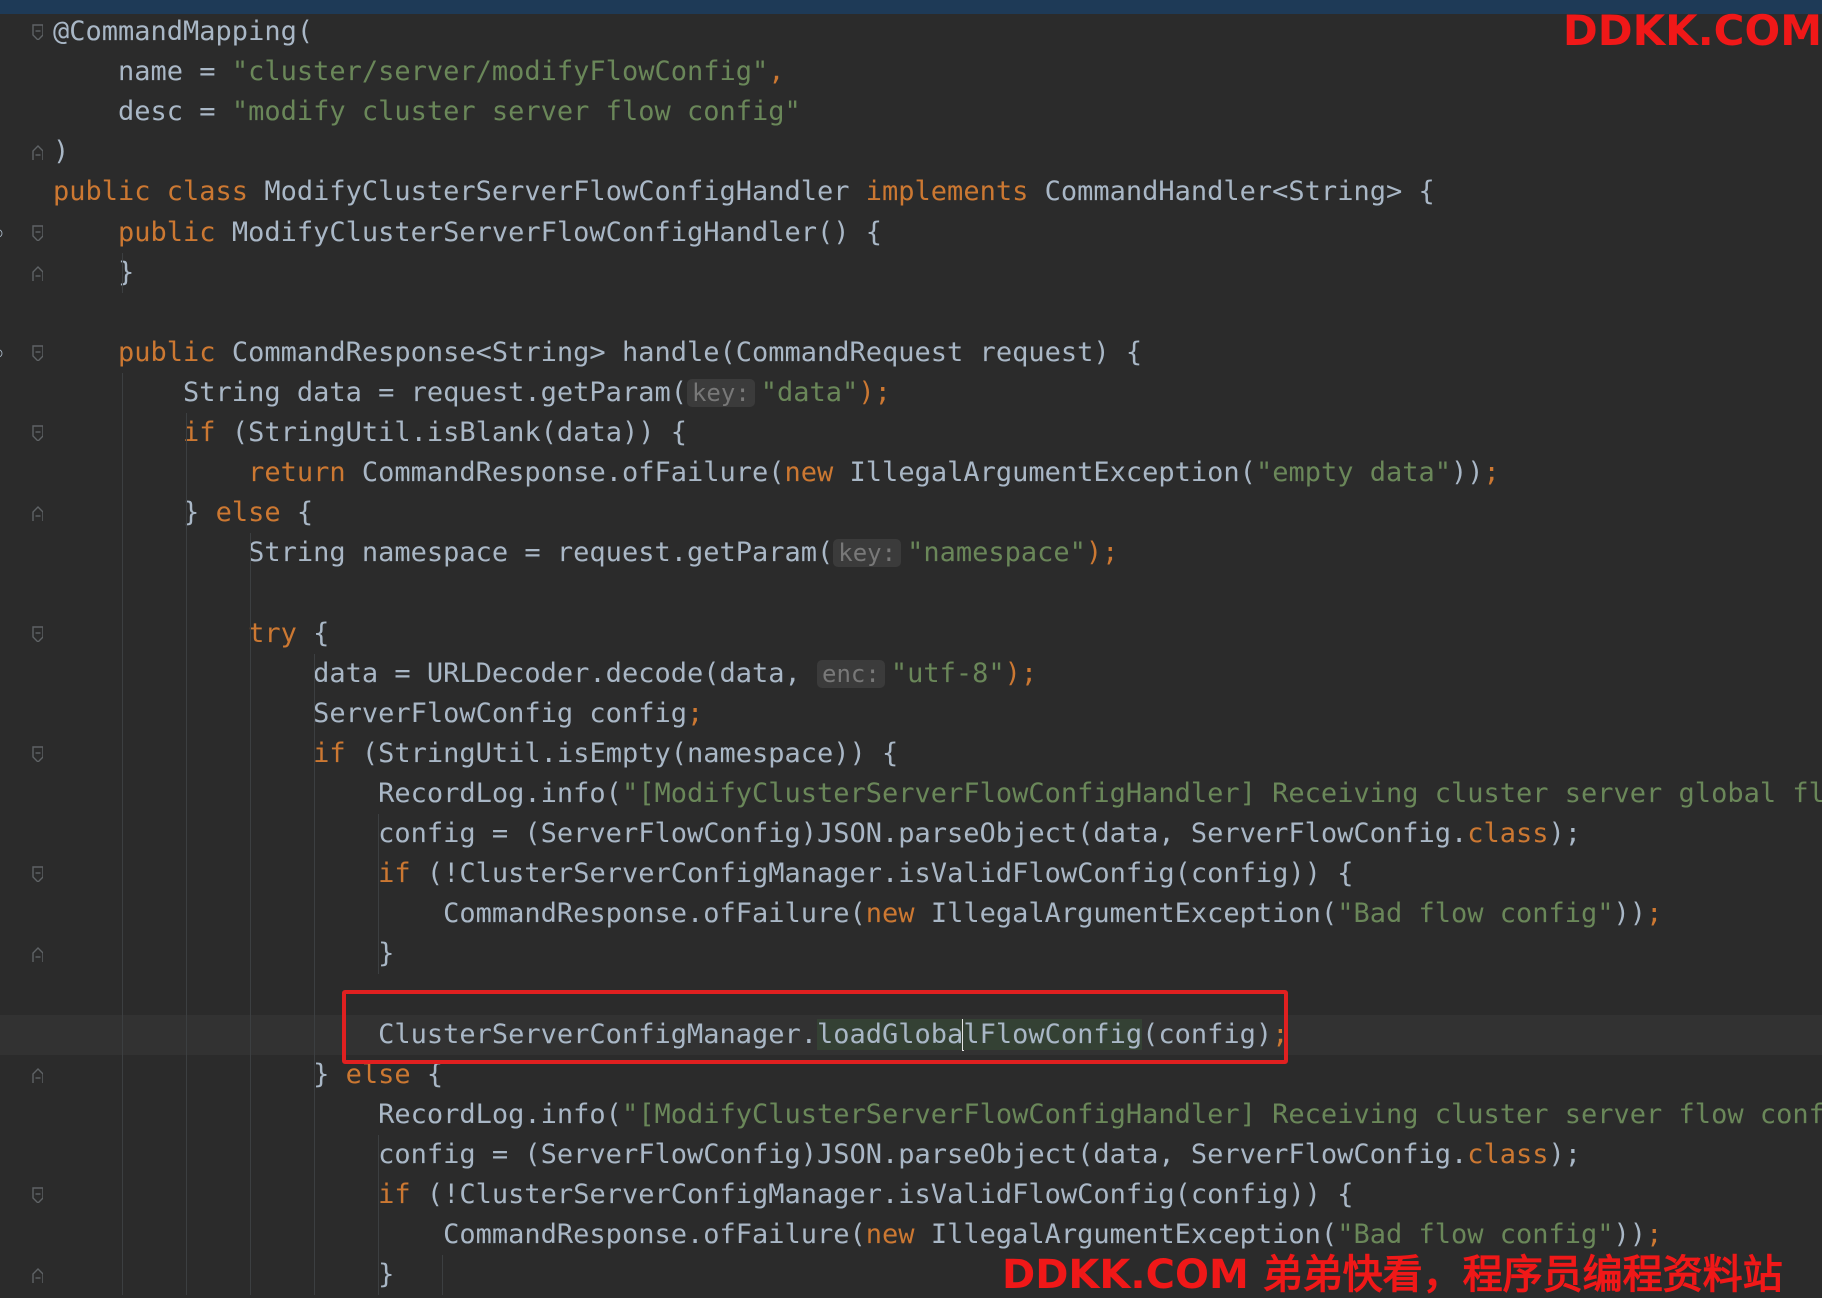  I want to click on code-text: if (StringUtil.isEmpty(namespace)) {, so click(475, 754).